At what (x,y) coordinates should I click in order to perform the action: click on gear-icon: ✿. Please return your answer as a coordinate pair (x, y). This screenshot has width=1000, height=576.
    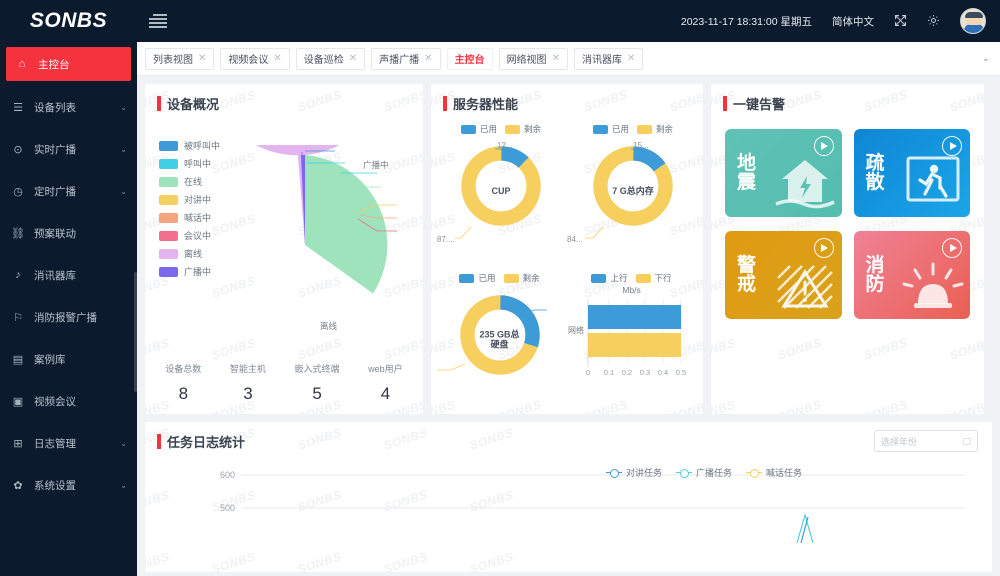
    Looking at the image, I should click on (18, 485).